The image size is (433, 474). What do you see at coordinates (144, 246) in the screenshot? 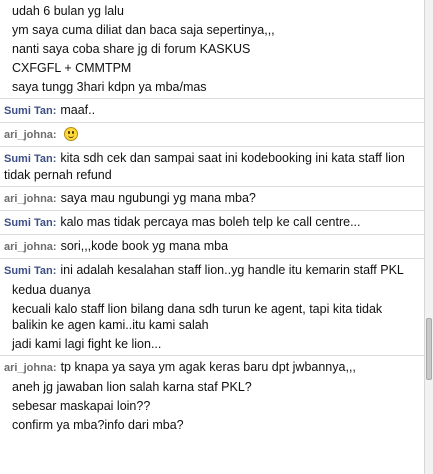
I see `message-text: sori,,,kode book yg mana mba` at bounding box center [144, 246].